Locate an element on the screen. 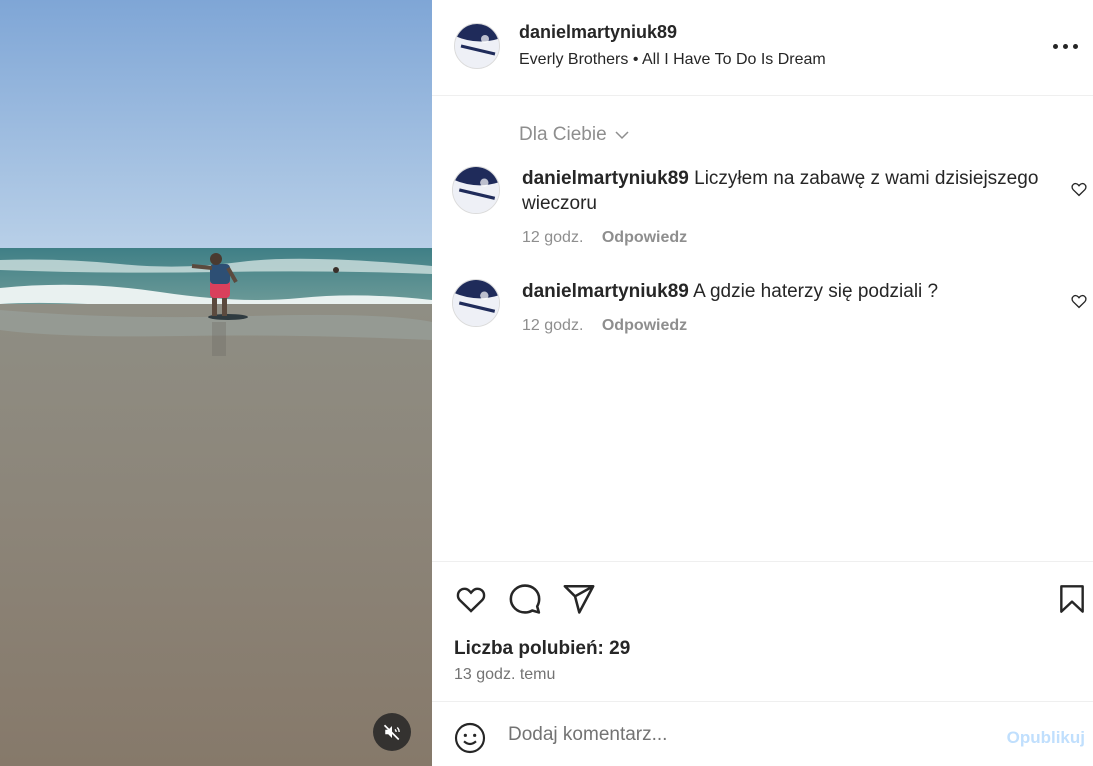  emoji-smile-icon is located at coordinates (470, 738).